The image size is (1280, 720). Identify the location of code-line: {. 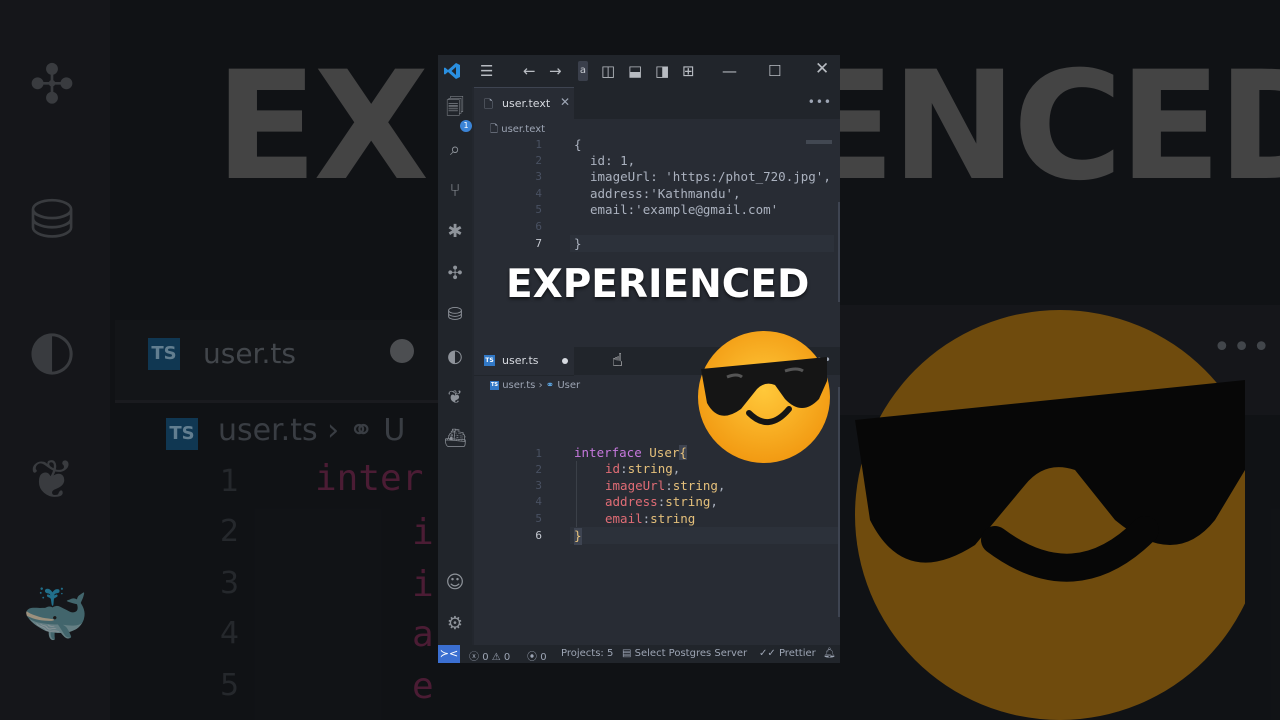
(578, 145).